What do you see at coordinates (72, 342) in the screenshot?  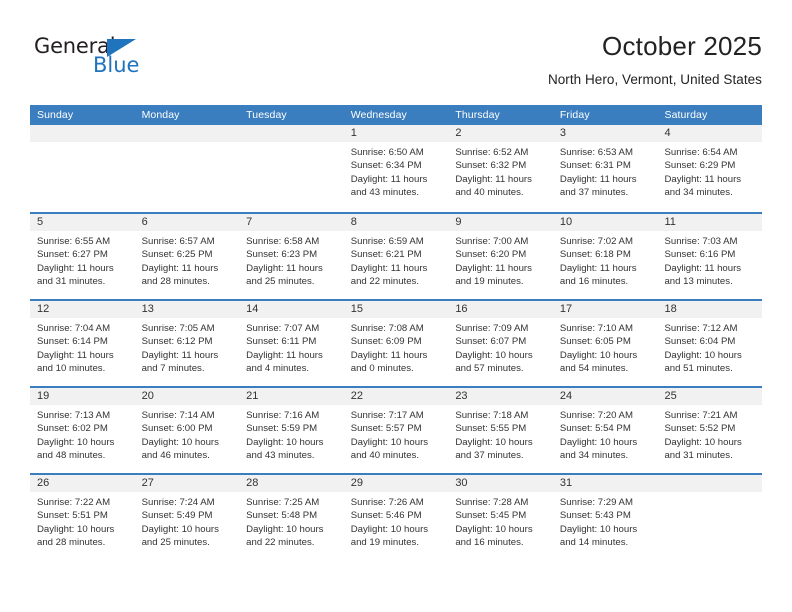 I see `sunset-text: Sunset: 6:14 PM` at bounding box center [72, 342].